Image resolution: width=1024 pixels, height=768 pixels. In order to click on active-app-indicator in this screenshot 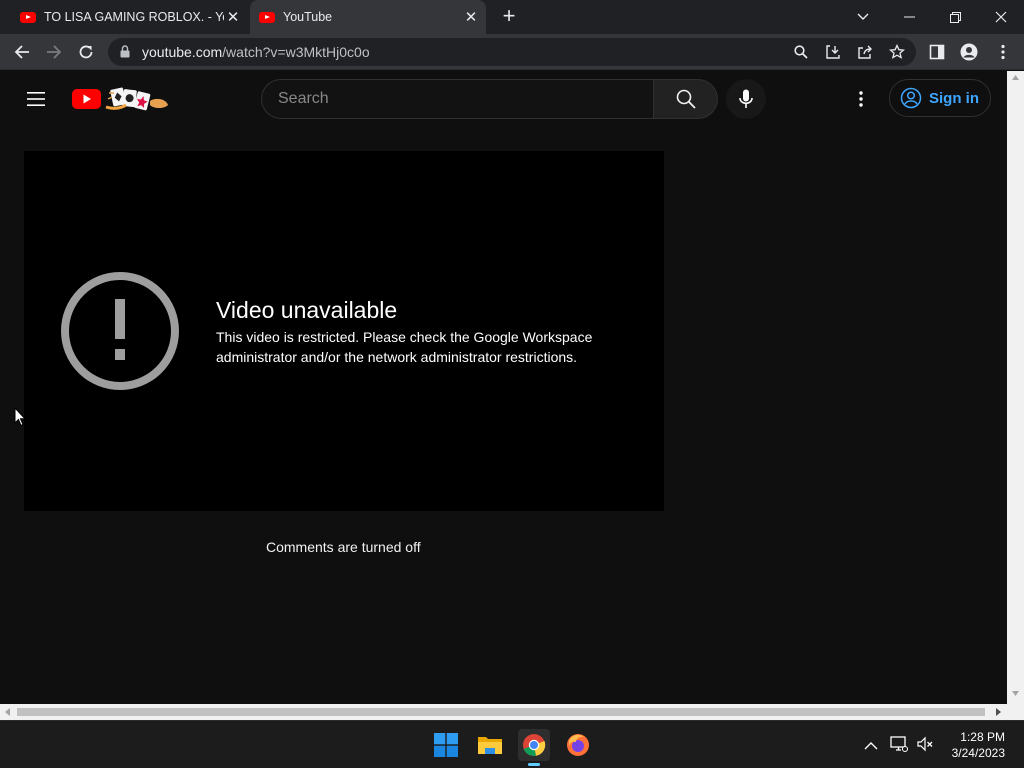, I will do `click(534, 764)`.